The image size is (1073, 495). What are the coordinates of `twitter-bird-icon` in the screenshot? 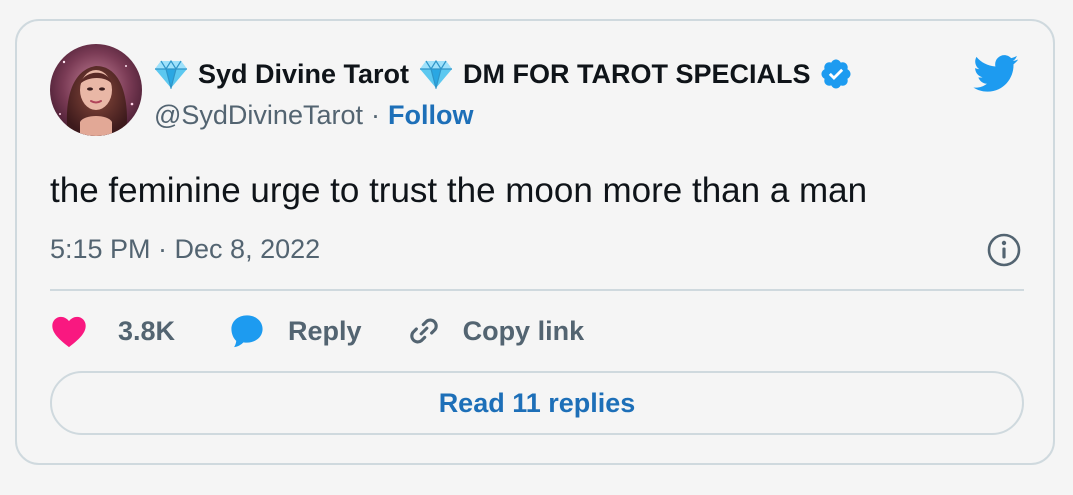 It's located at (996, 74).